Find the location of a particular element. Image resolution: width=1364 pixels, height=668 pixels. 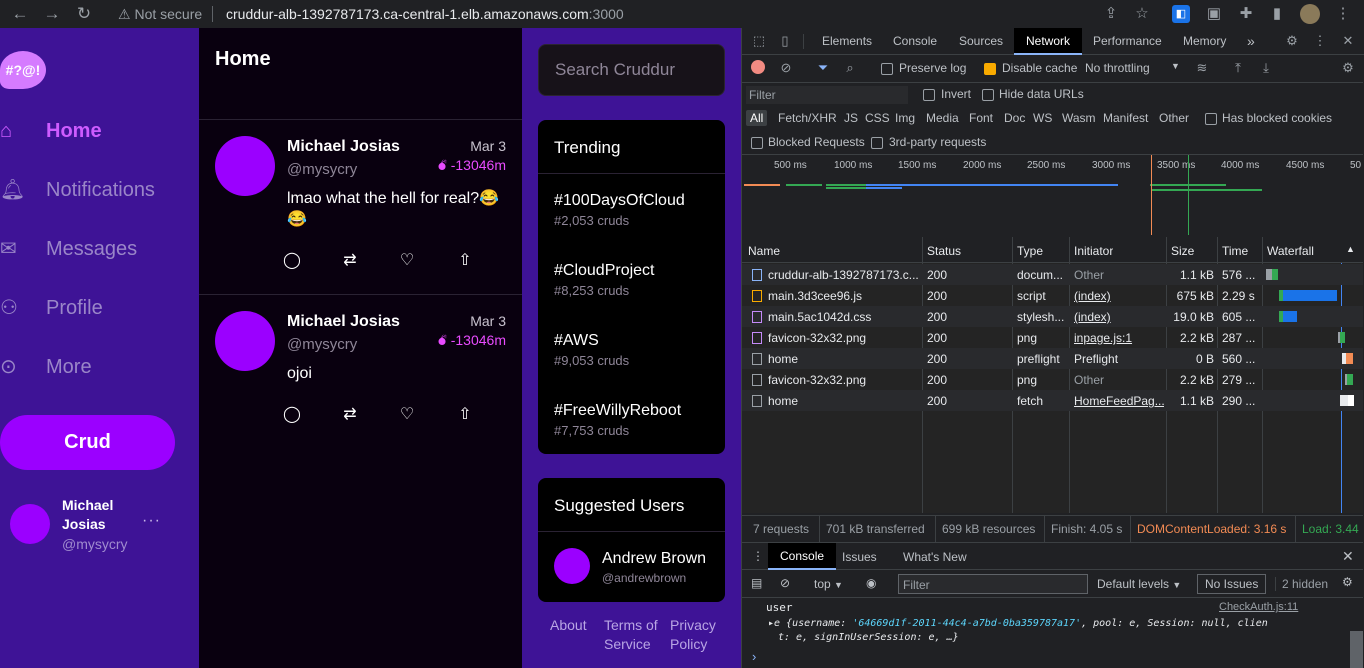

trend-item: #FreeWillyReboot #7,753 cruds is located at coordinates (617, 420).